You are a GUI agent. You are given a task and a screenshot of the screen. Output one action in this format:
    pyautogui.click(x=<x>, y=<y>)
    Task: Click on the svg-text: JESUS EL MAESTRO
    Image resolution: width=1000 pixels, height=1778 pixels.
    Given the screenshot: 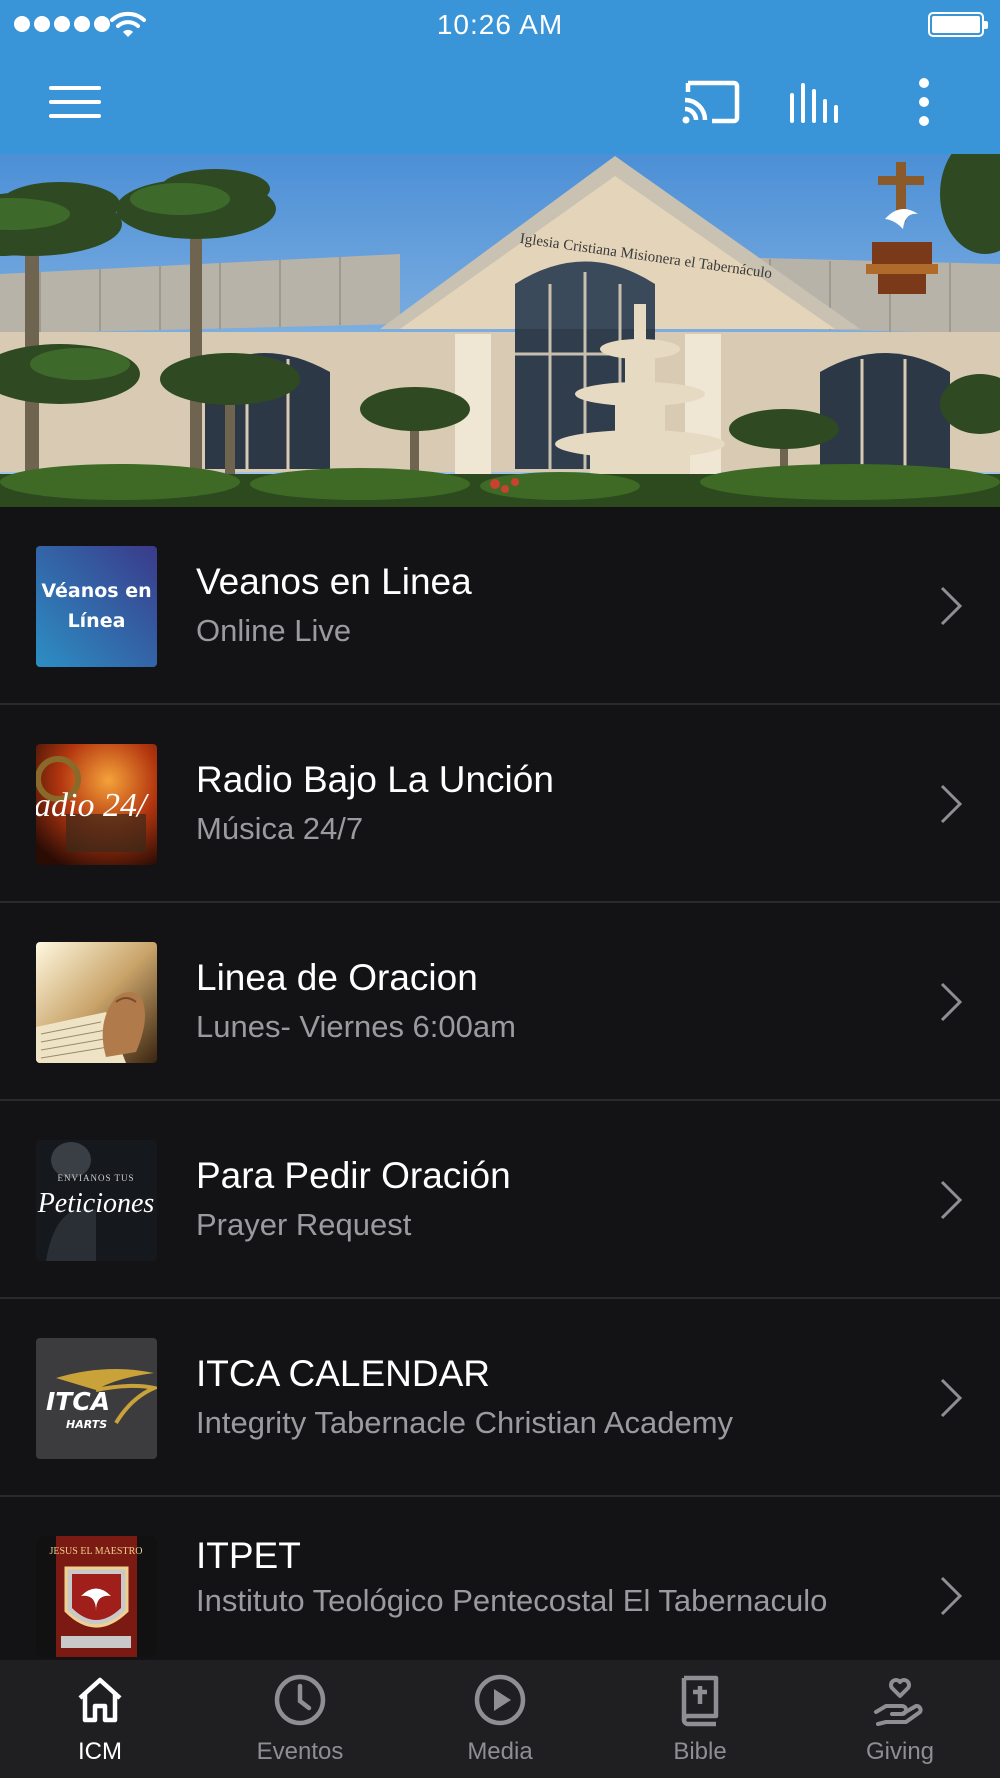 What is the action you would take?
    pyautogui.click(x=96, y=1551)
    